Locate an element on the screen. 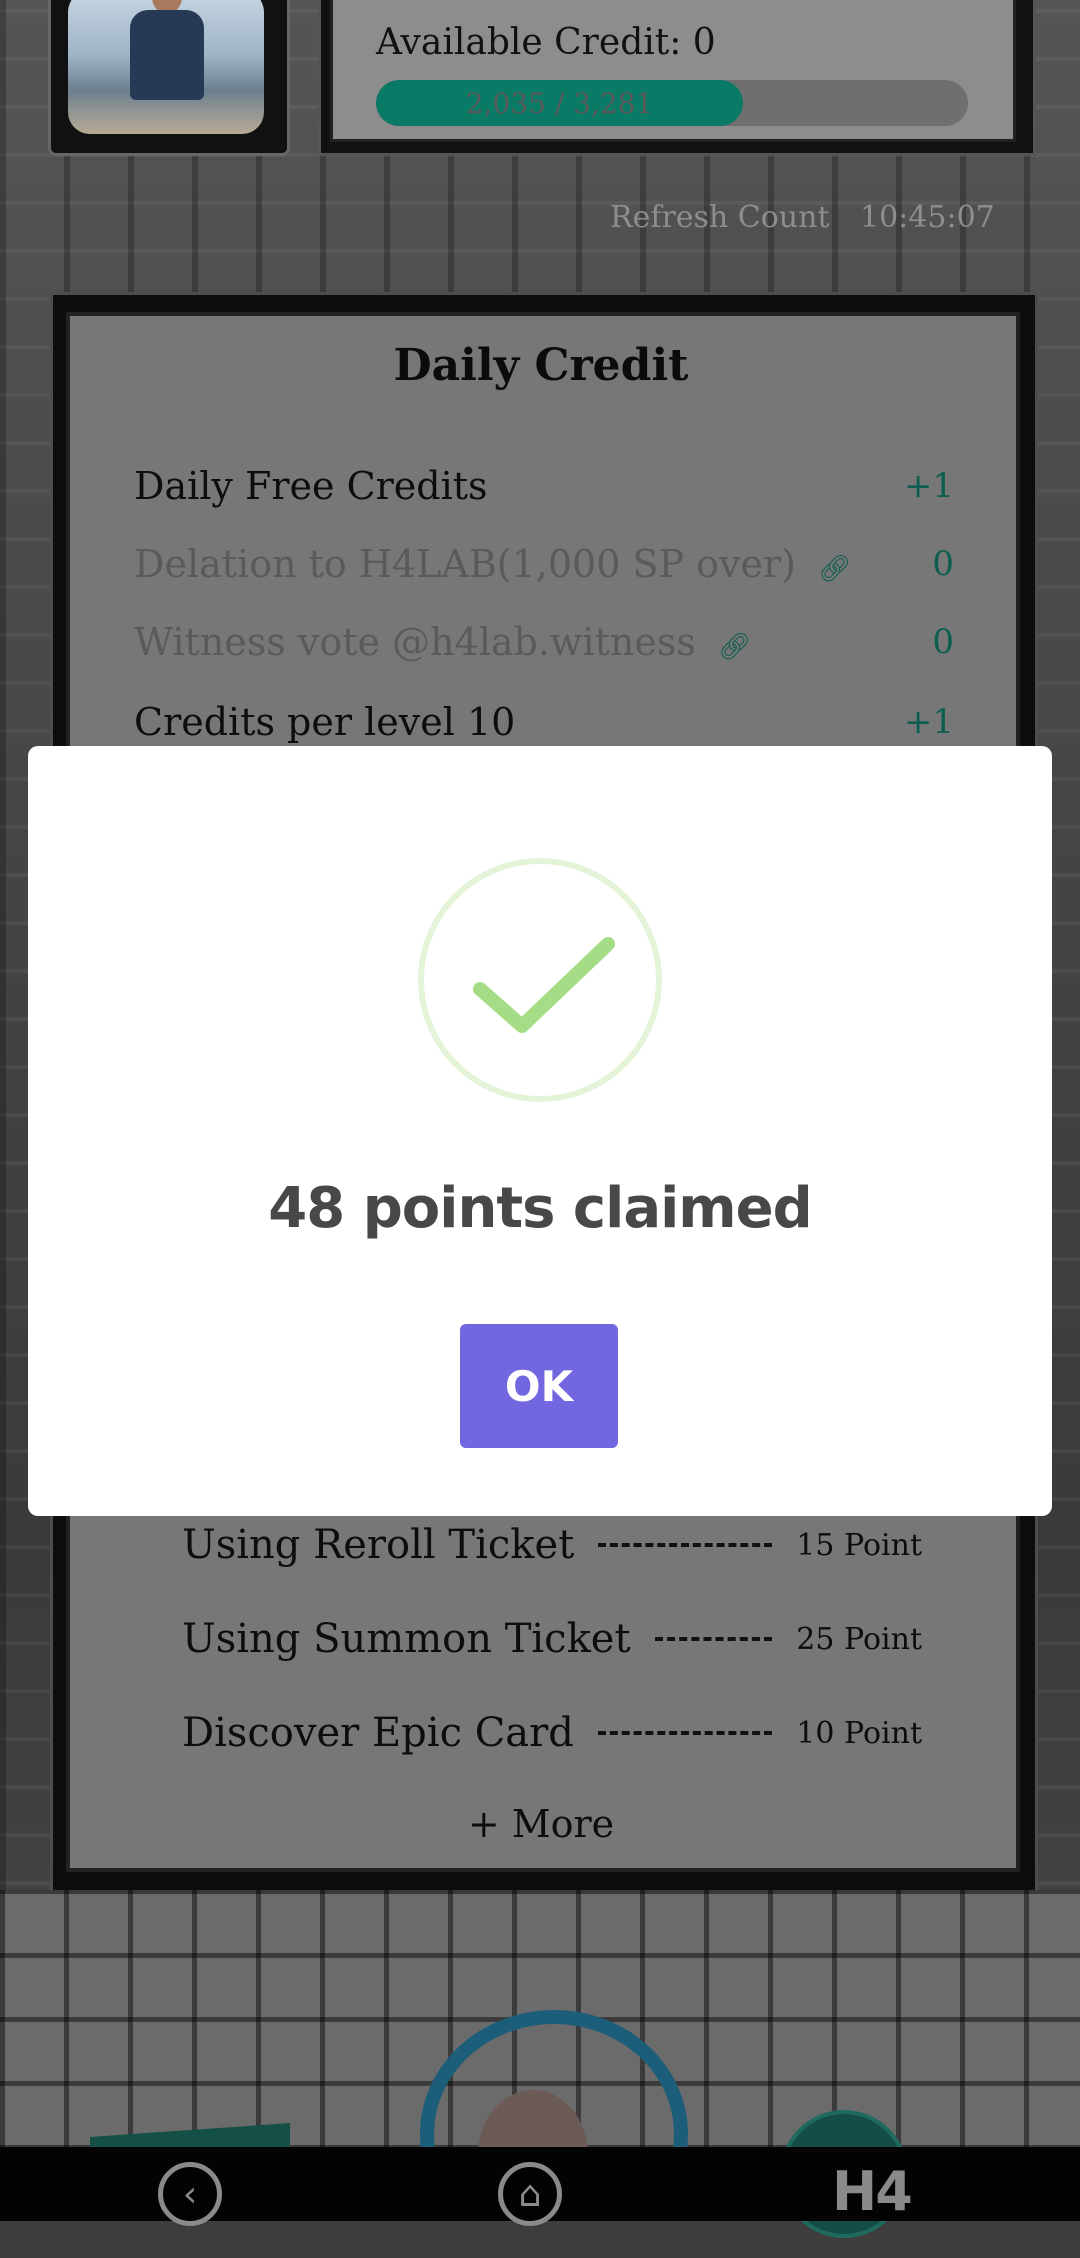  dialog-message: 48 points claimed is located at coordinates (540, 1208).